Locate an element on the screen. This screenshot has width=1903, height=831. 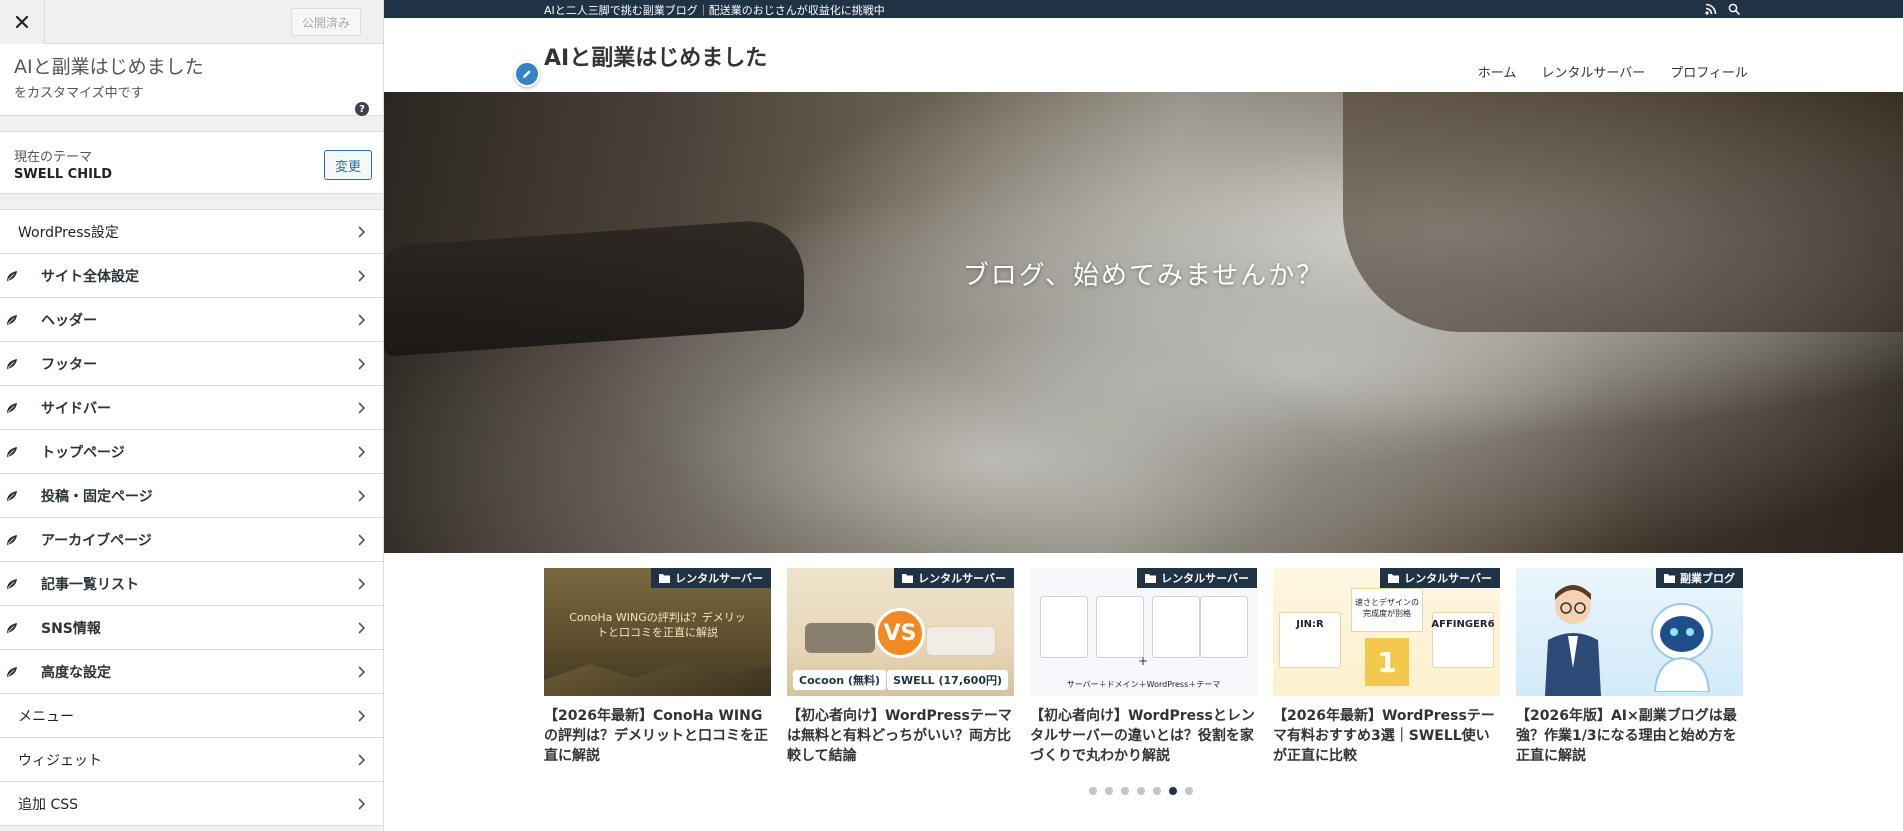
thumbnail-label-left: Cocoon (無料) is located at coordinates (839, 680).